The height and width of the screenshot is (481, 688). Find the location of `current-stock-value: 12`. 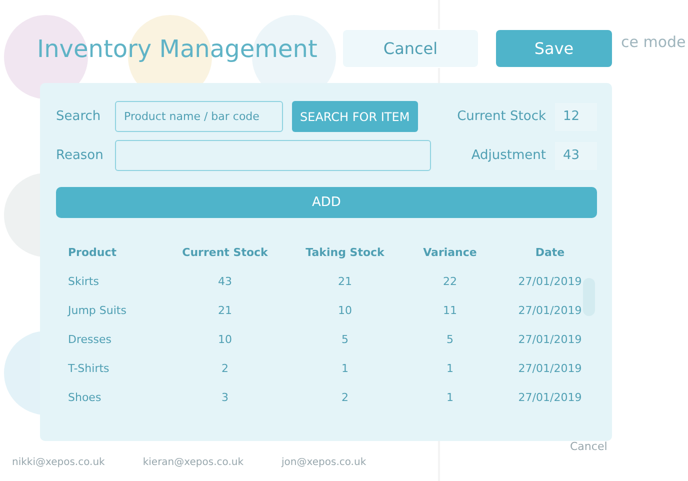

current-stock-value: 12 is located at coordinates (576, 116).